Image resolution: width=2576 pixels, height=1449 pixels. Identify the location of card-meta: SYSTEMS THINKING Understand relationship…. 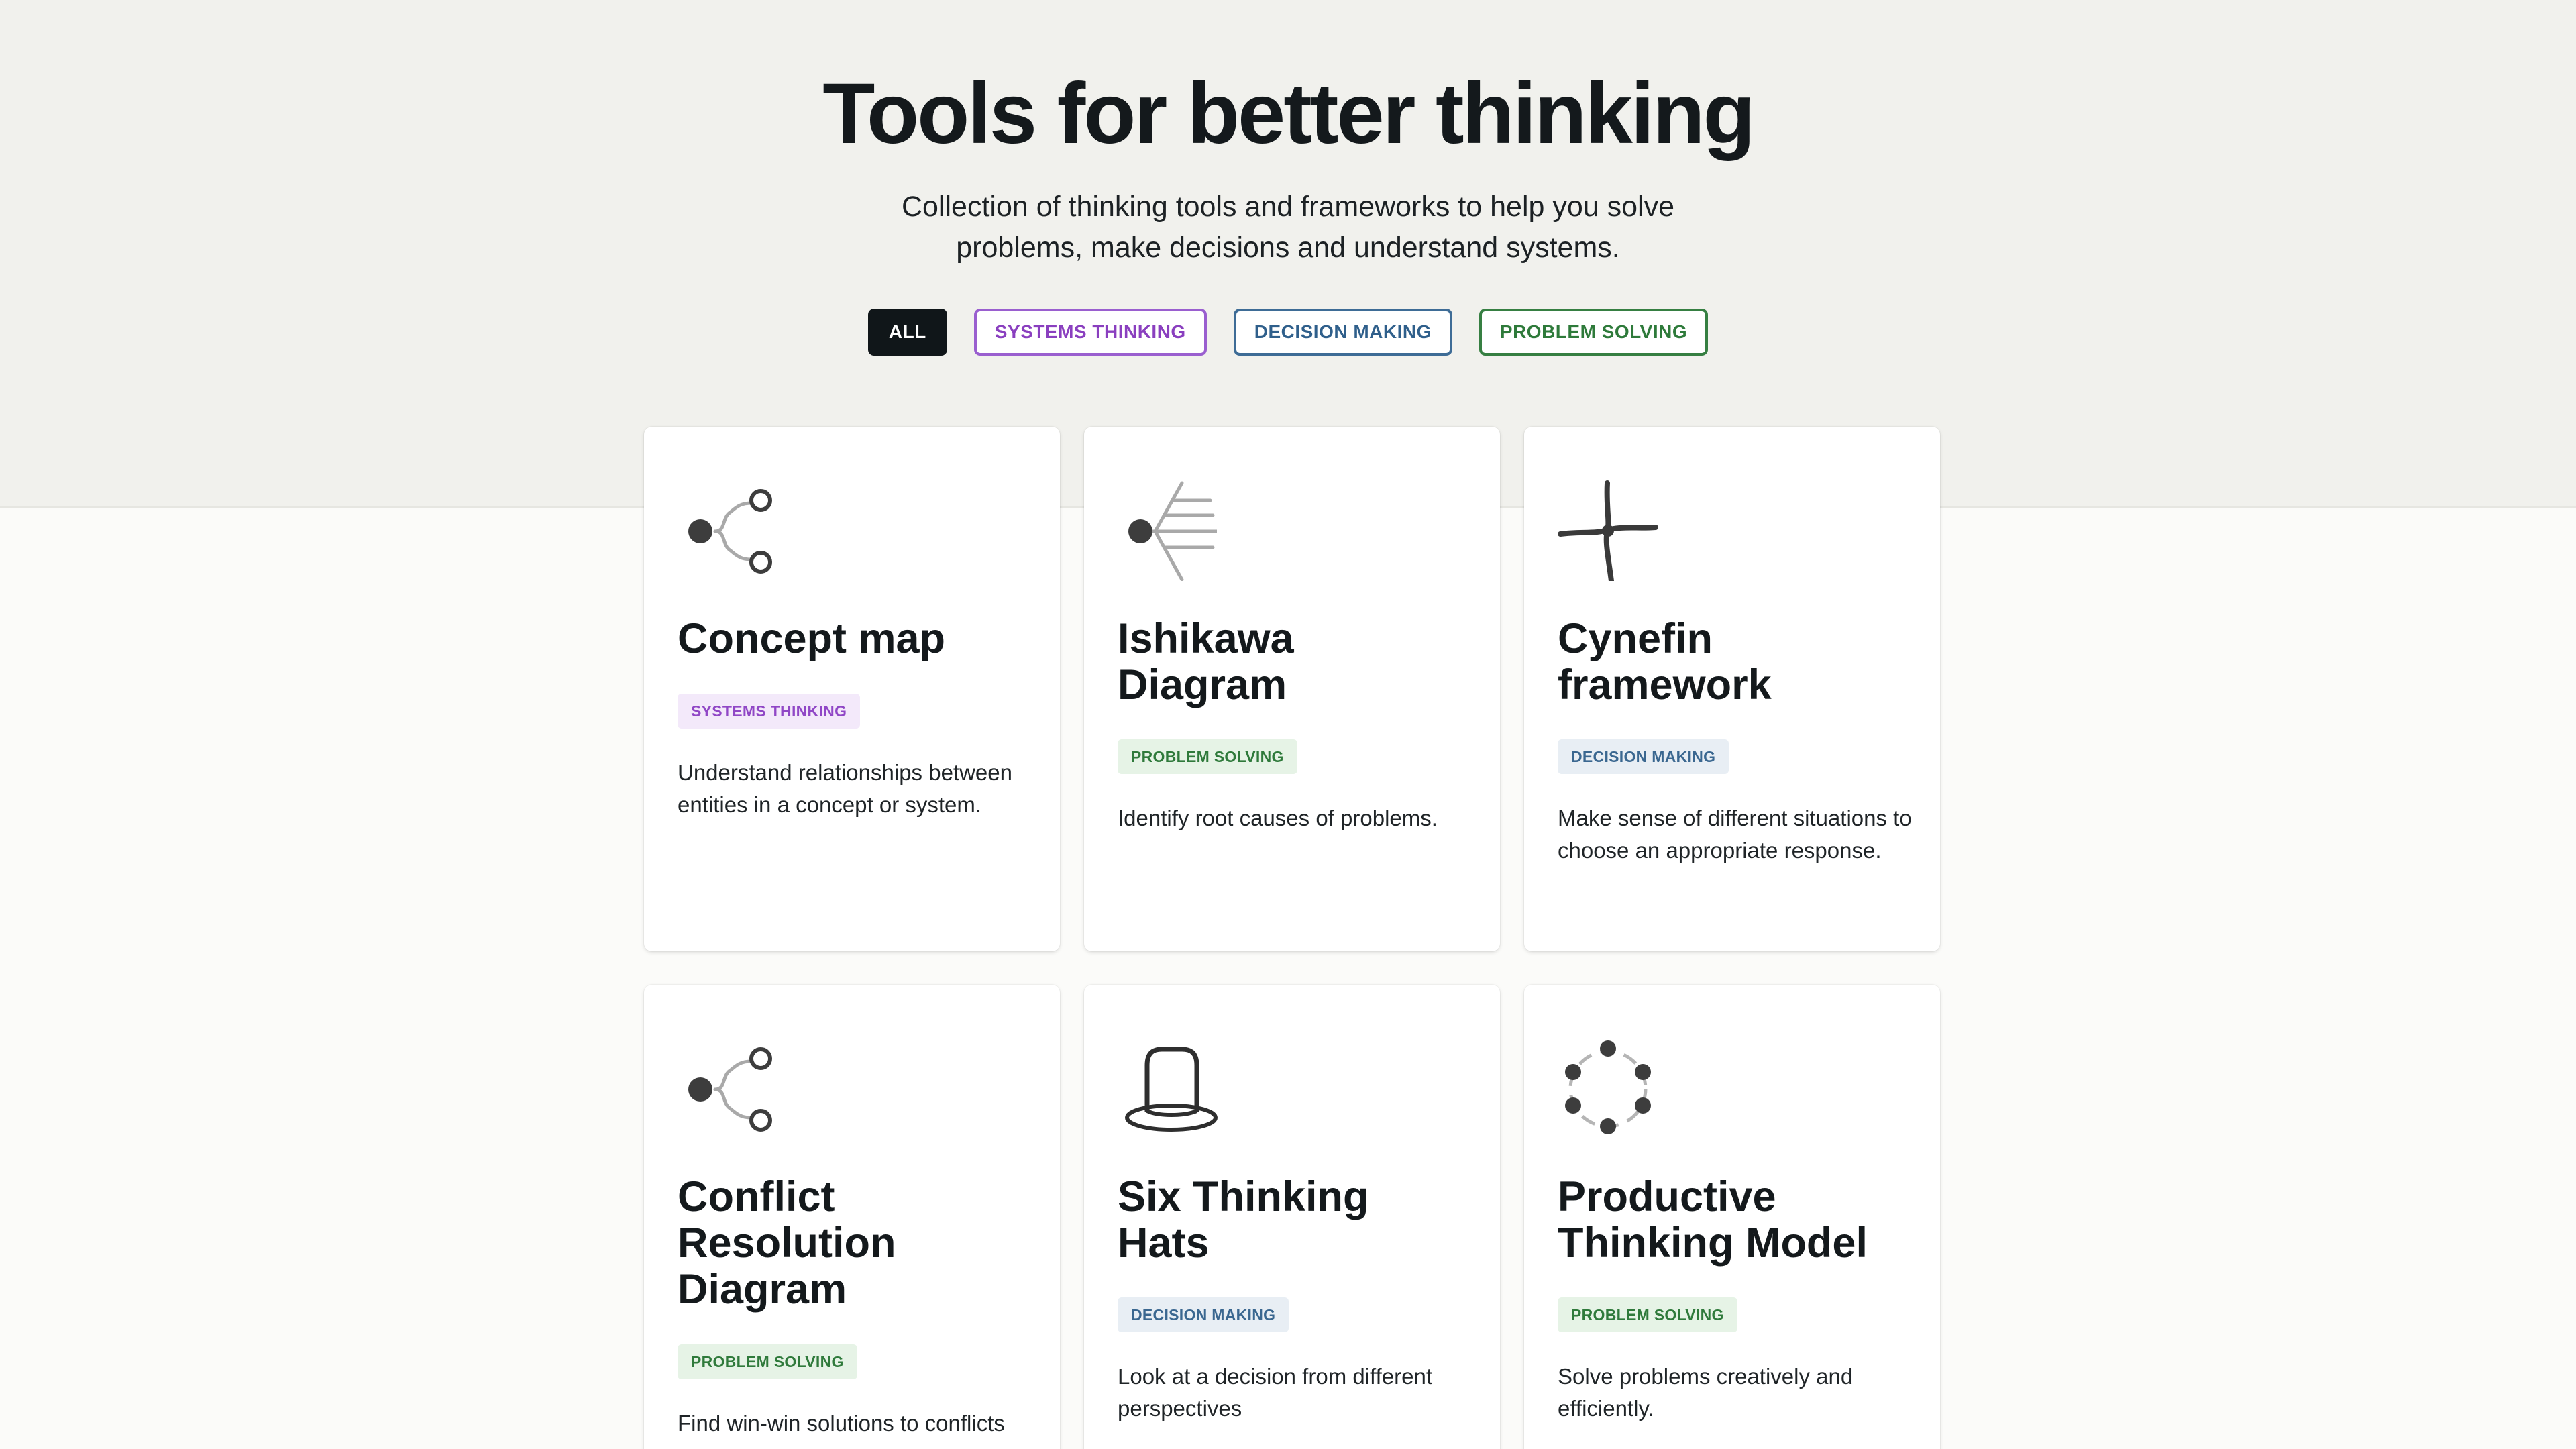
(855, 757).